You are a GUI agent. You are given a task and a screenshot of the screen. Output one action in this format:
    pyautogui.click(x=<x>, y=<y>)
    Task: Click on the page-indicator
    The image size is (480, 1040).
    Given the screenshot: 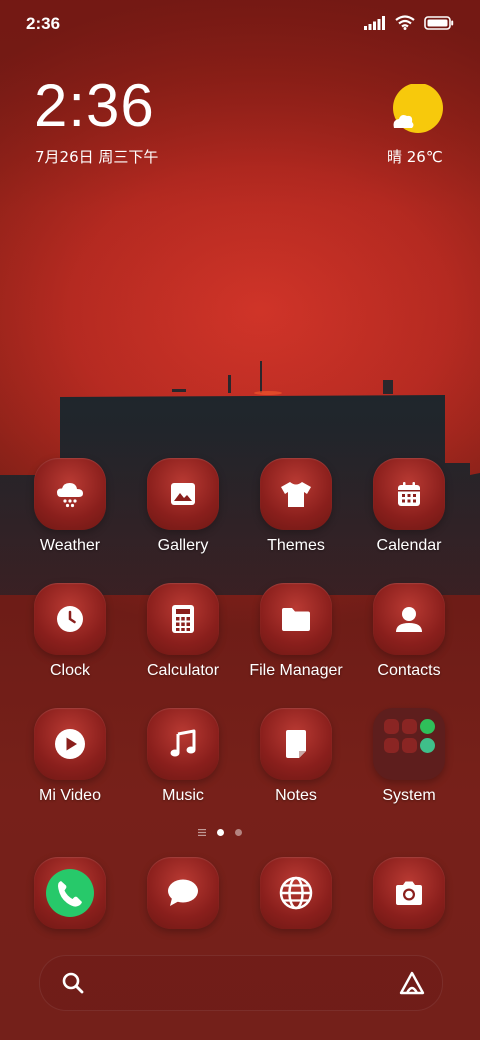 What is the action you would take?
    pyautogui.click(x=220, y=832)
    